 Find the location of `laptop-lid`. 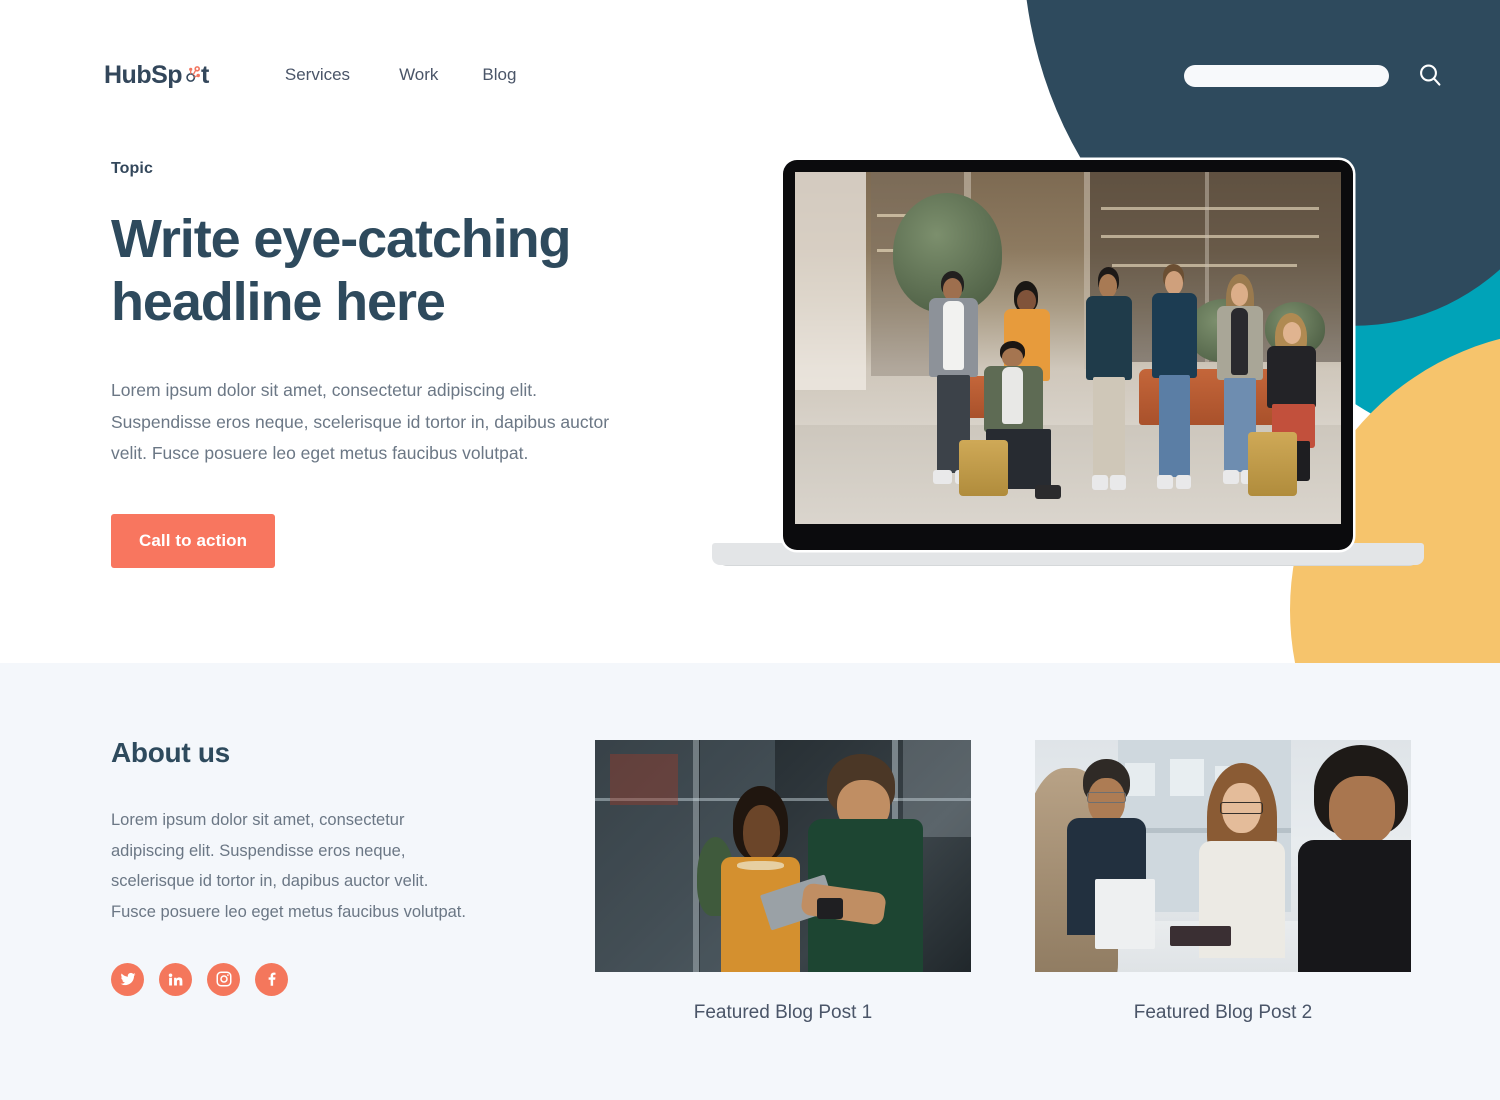

laptop-lid is located at coordinates (1068, 355).